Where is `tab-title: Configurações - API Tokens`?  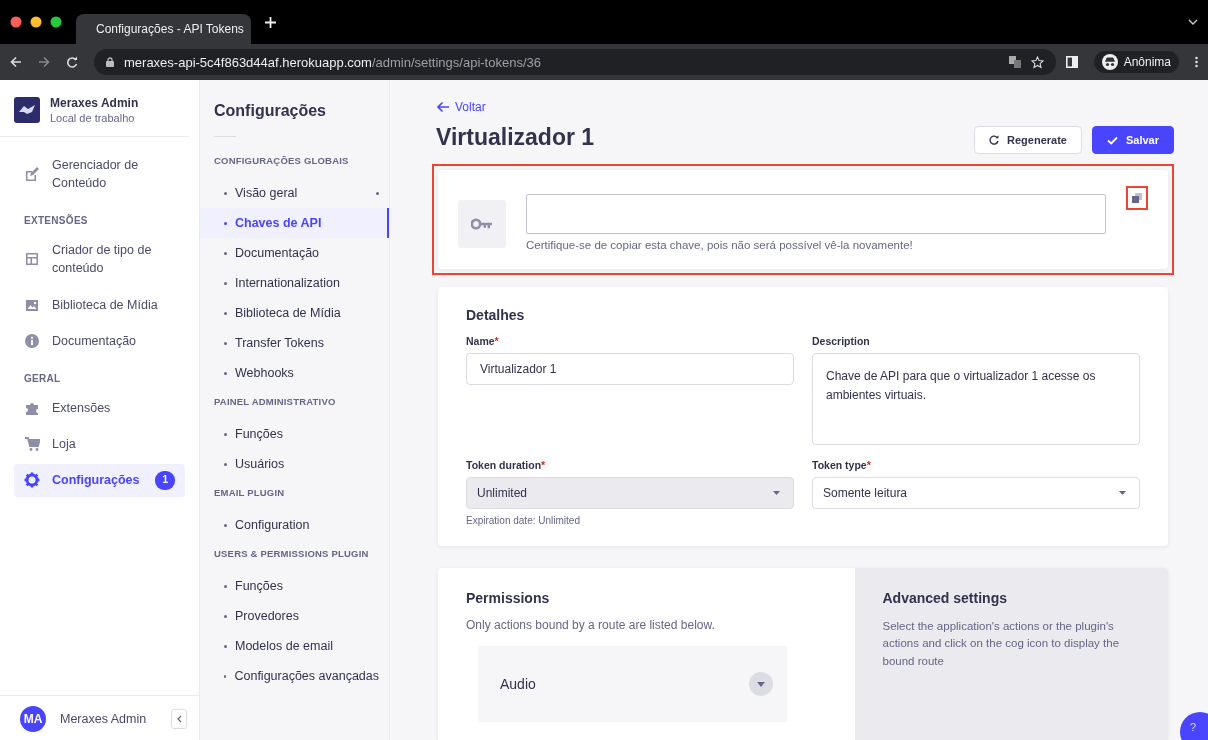
tab-title: Configurações - API Tokens is located at coordinates (170, 29).